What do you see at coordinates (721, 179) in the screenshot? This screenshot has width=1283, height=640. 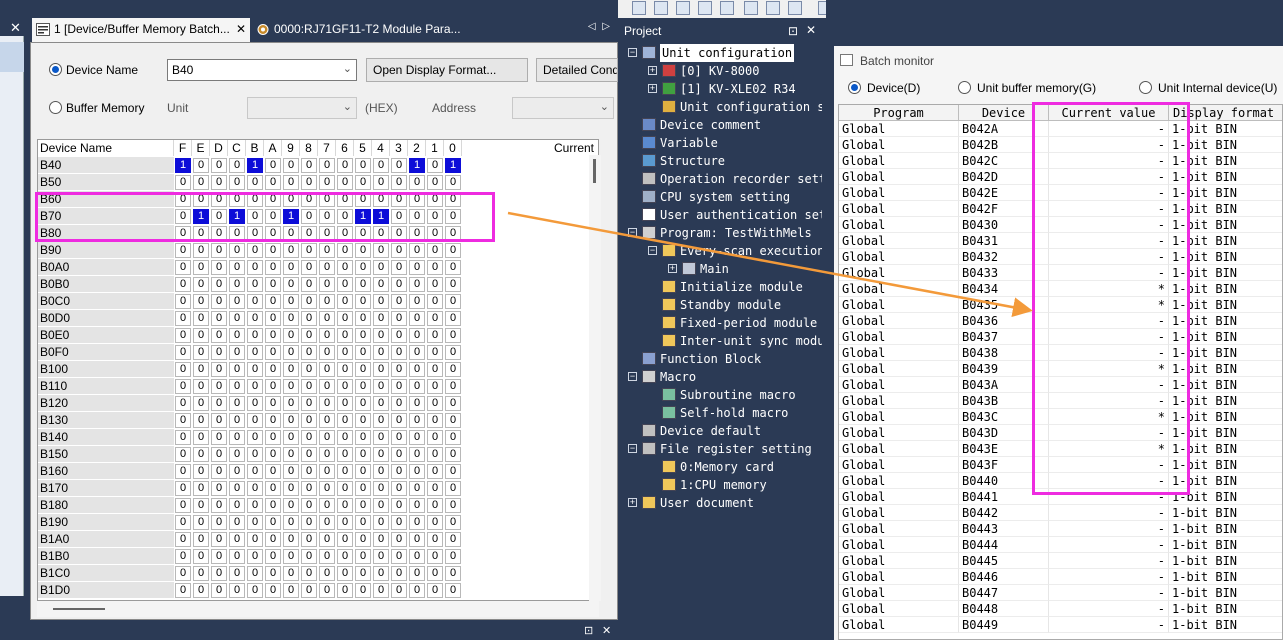 I see `tree-node: Operation recorder sett` at bounding box center [721, 179].